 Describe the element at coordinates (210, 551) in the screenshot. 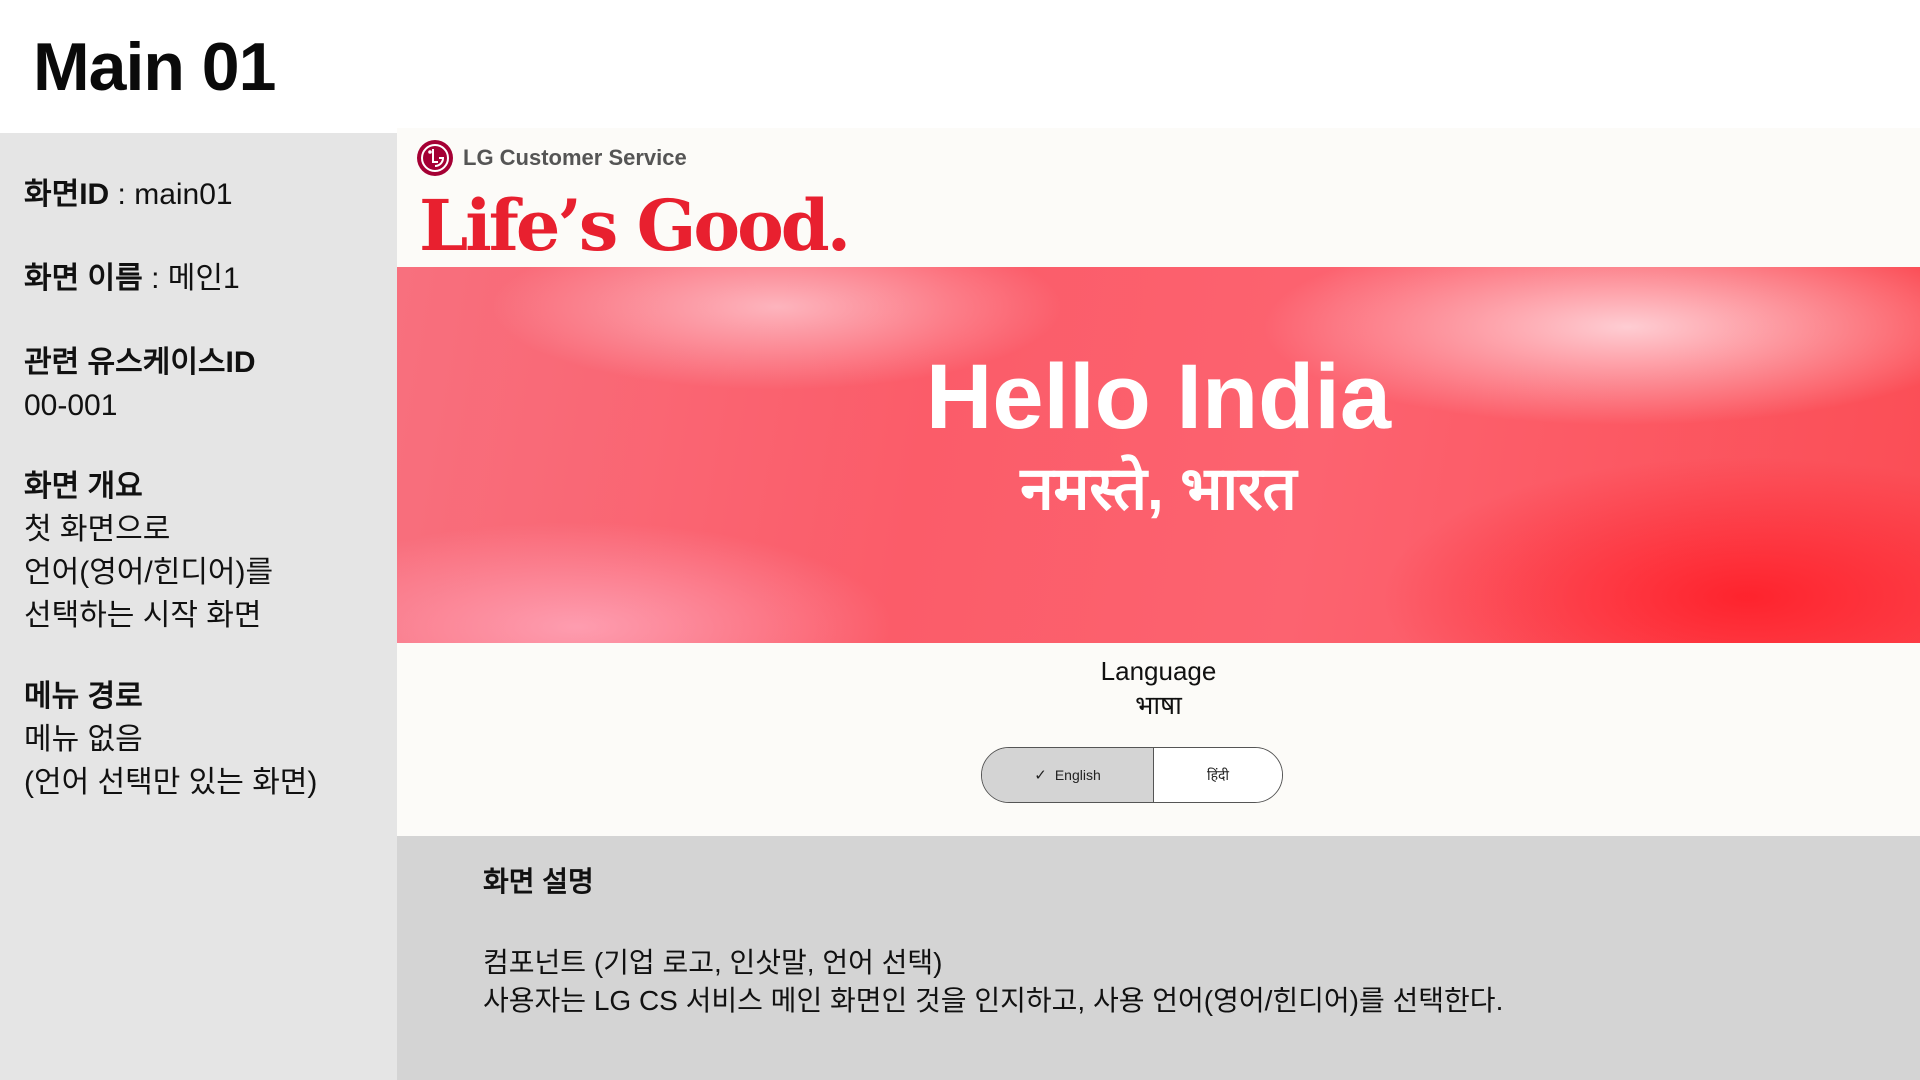

I see `spec-overview: 화면 개요 첫 화면으로 언어(영어/힌디어)를 선택하는 시작 화면` at that location.